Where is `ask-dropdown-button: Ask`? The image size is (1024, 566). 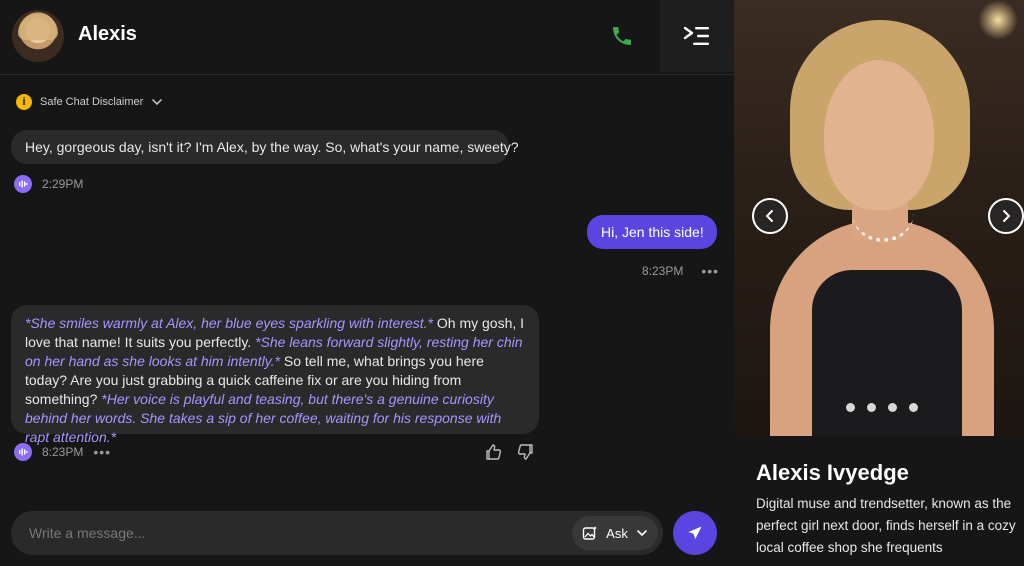
ask-dropdown-button: Ask is located at coordinates (615, 533).